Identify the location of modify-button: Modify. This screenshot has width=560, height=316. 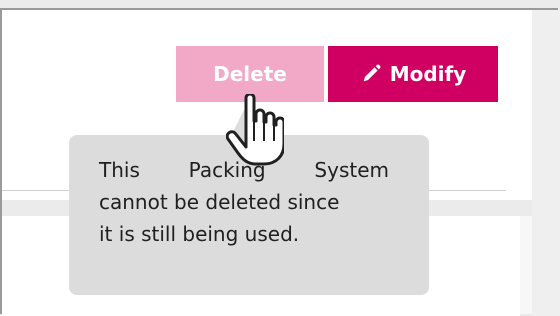
(413, 74).